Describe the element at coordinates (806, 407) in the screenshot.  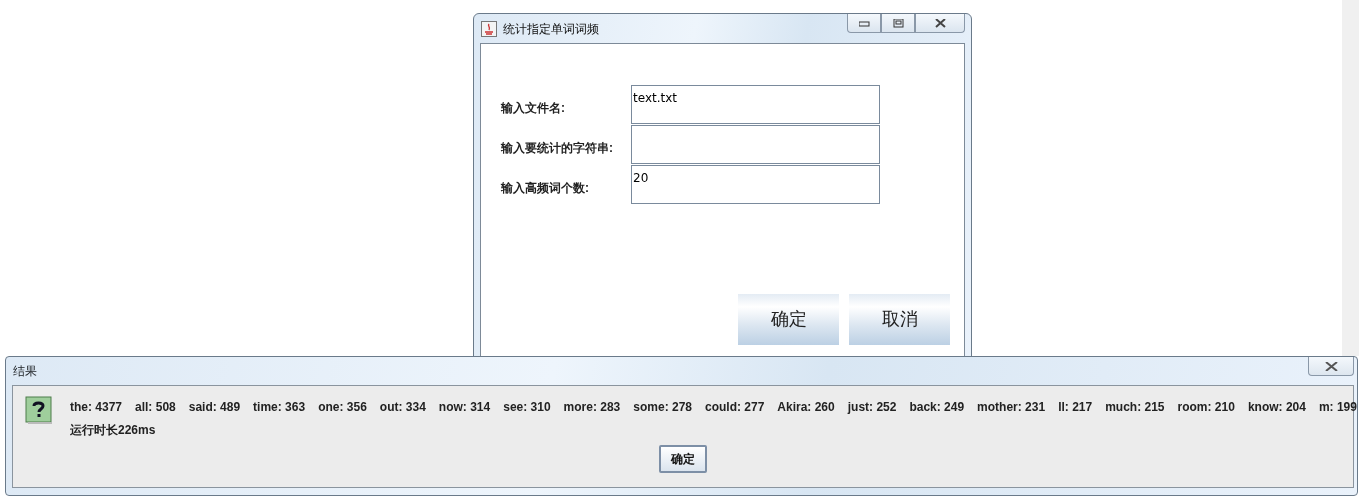
I see `word-count: Akira: 260` at that location.